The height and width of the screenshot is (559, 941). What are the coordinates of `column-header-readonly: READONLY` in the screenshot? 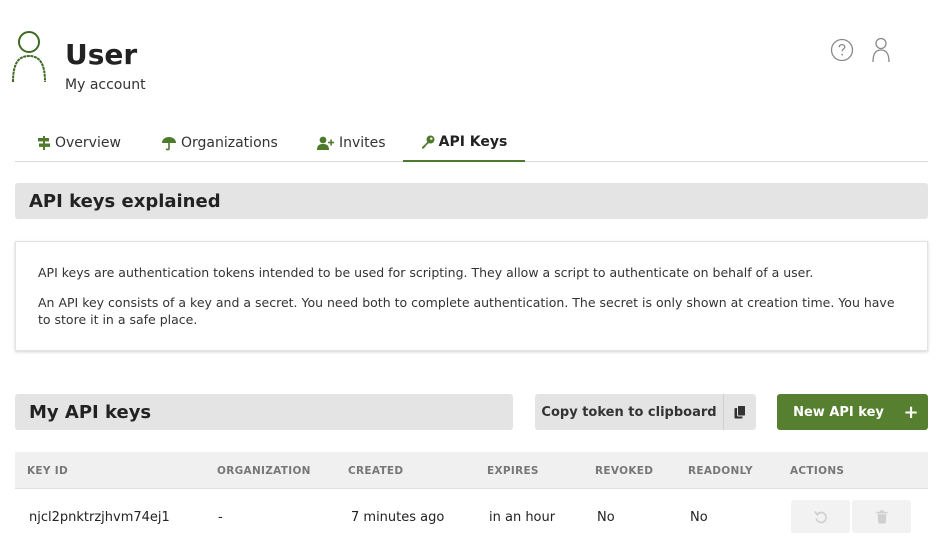 It's located at (720, 470).